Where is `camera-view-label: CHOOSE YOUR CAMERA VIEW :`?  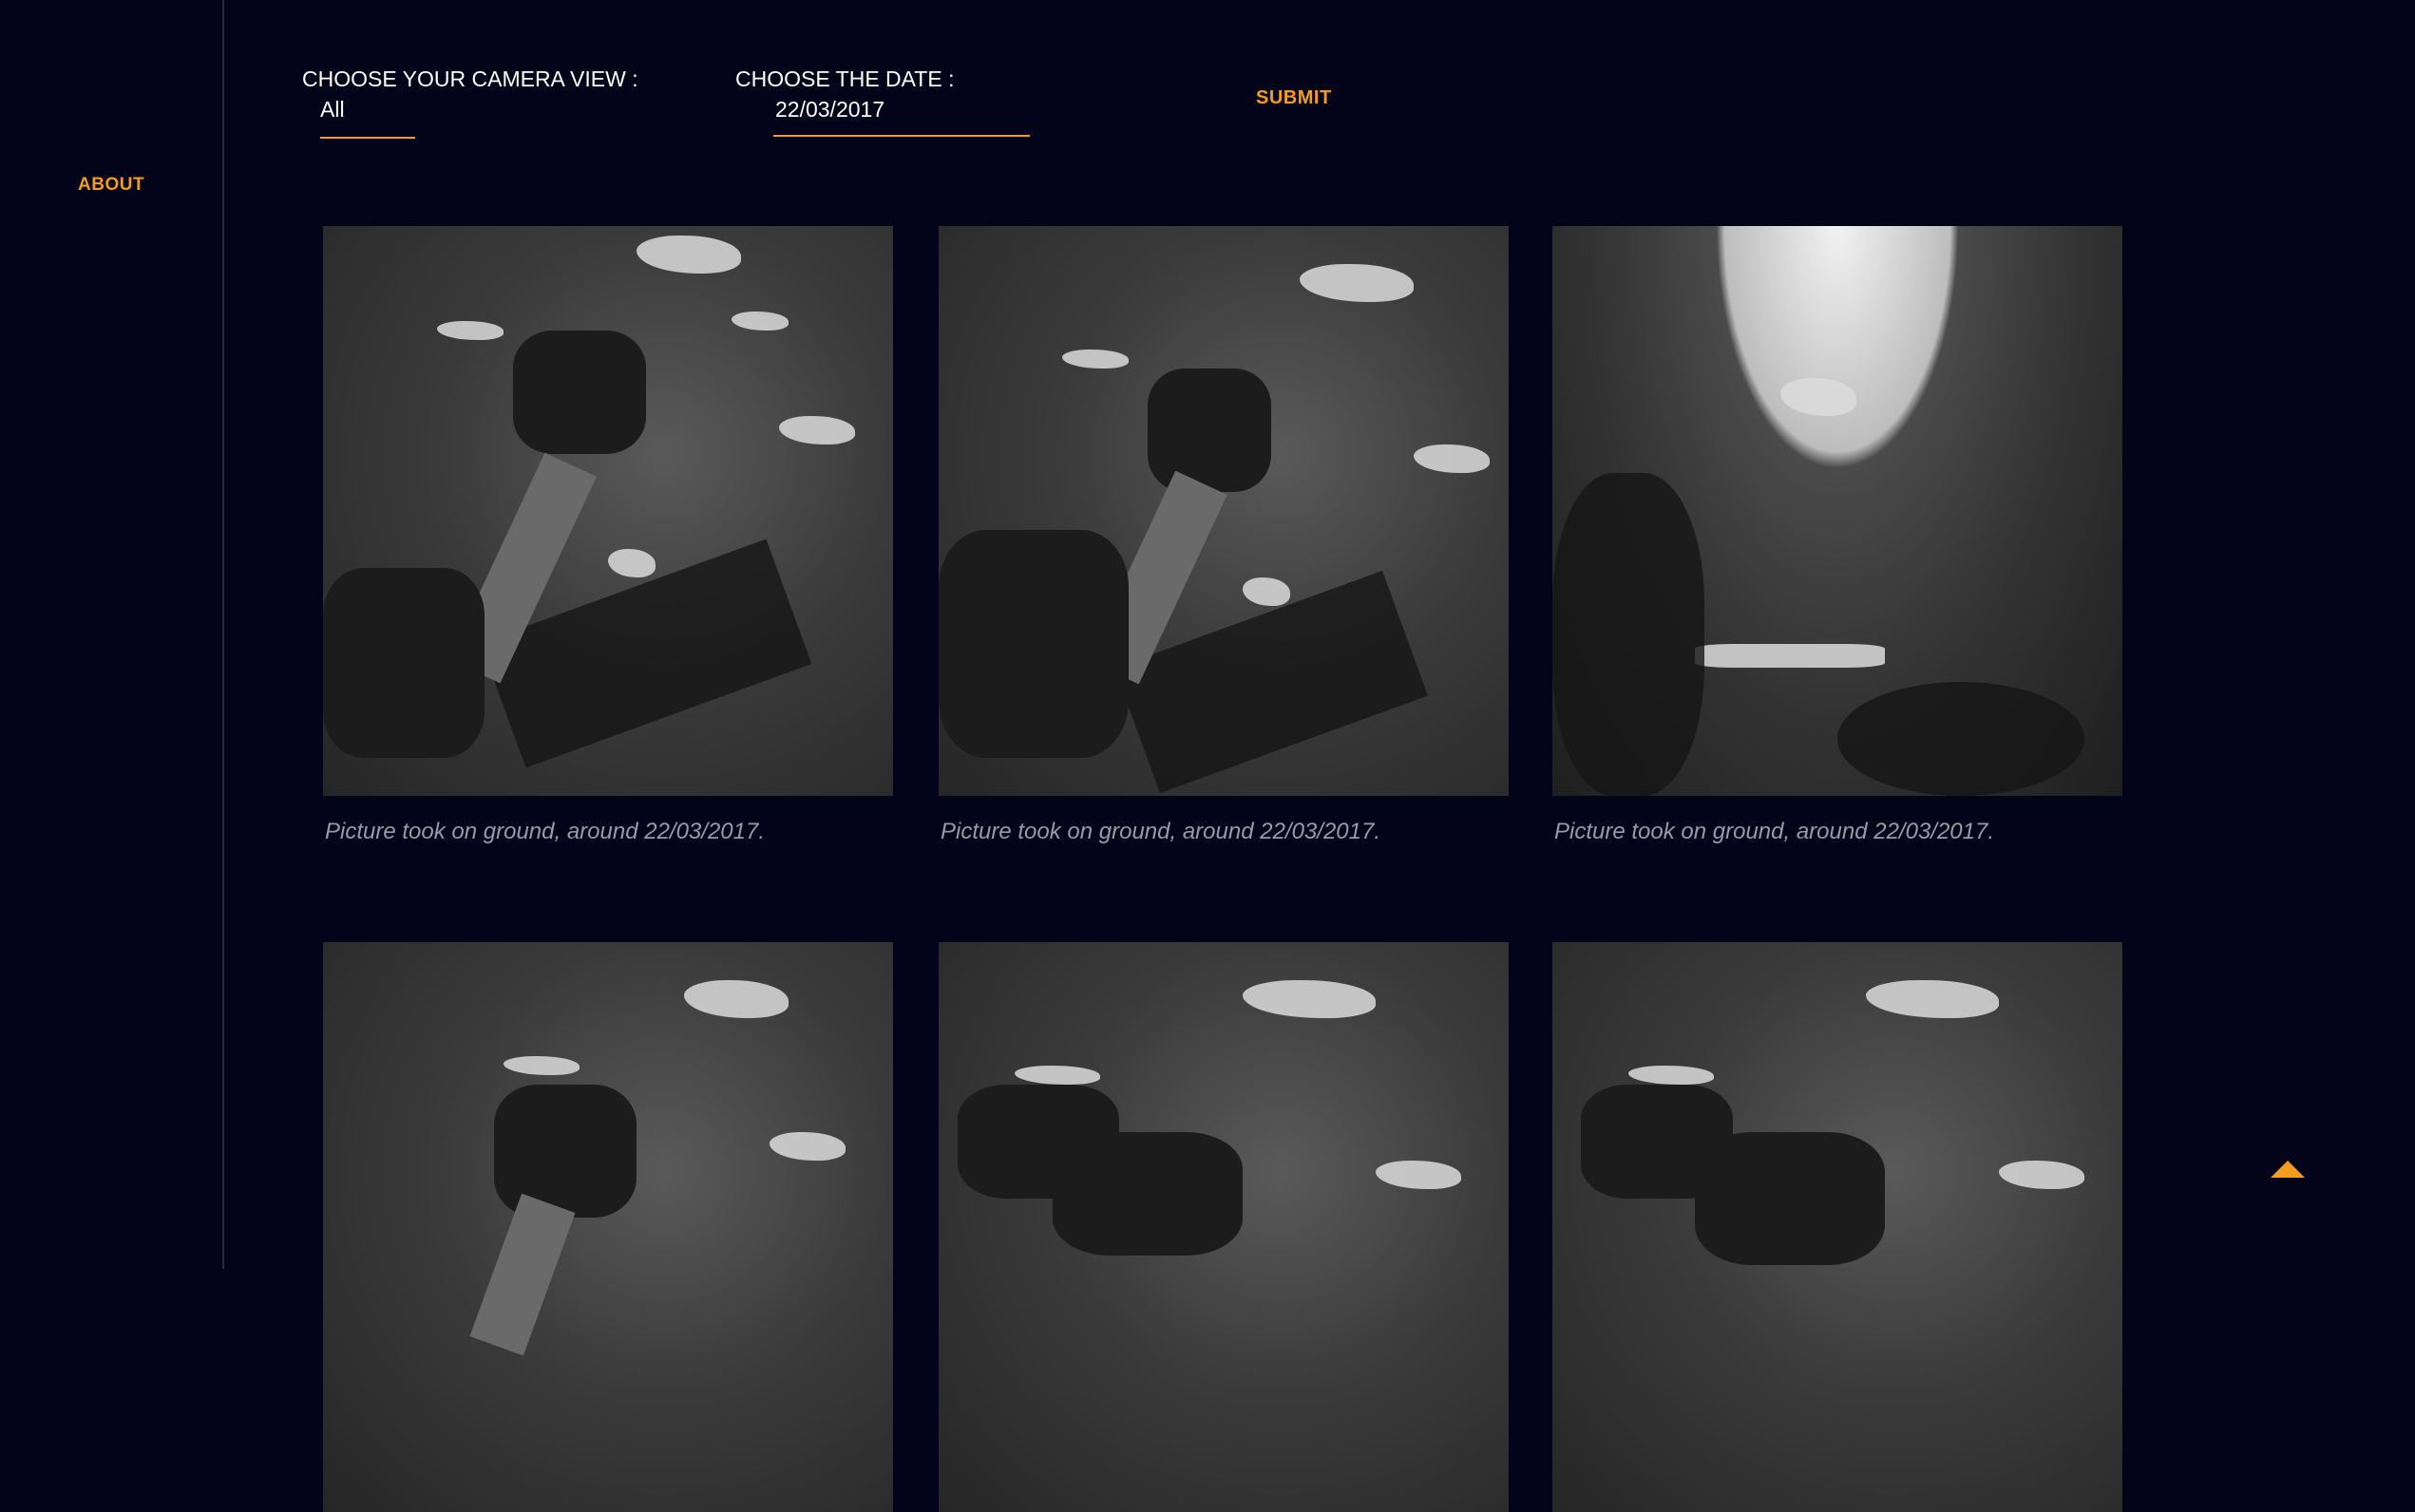 camera-view-label: CHOOSE YOUR CAMERA VIEW : is located at coordinates (470, 79).